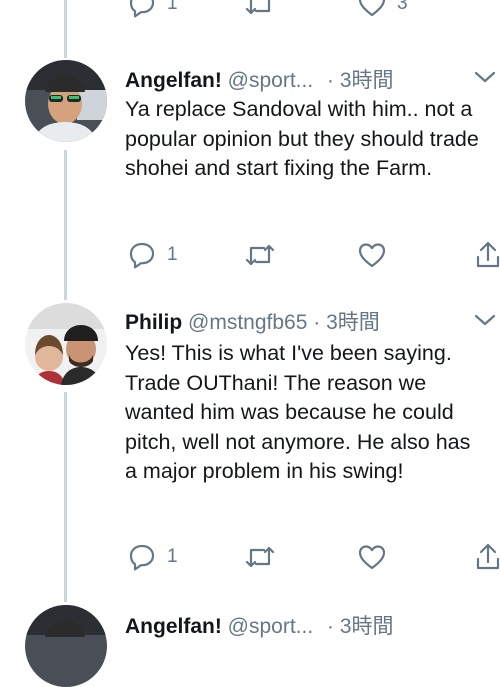 The height and width of the screenshot is (687, 500). I want to click on thread-line-bottom, so click(65, 497).